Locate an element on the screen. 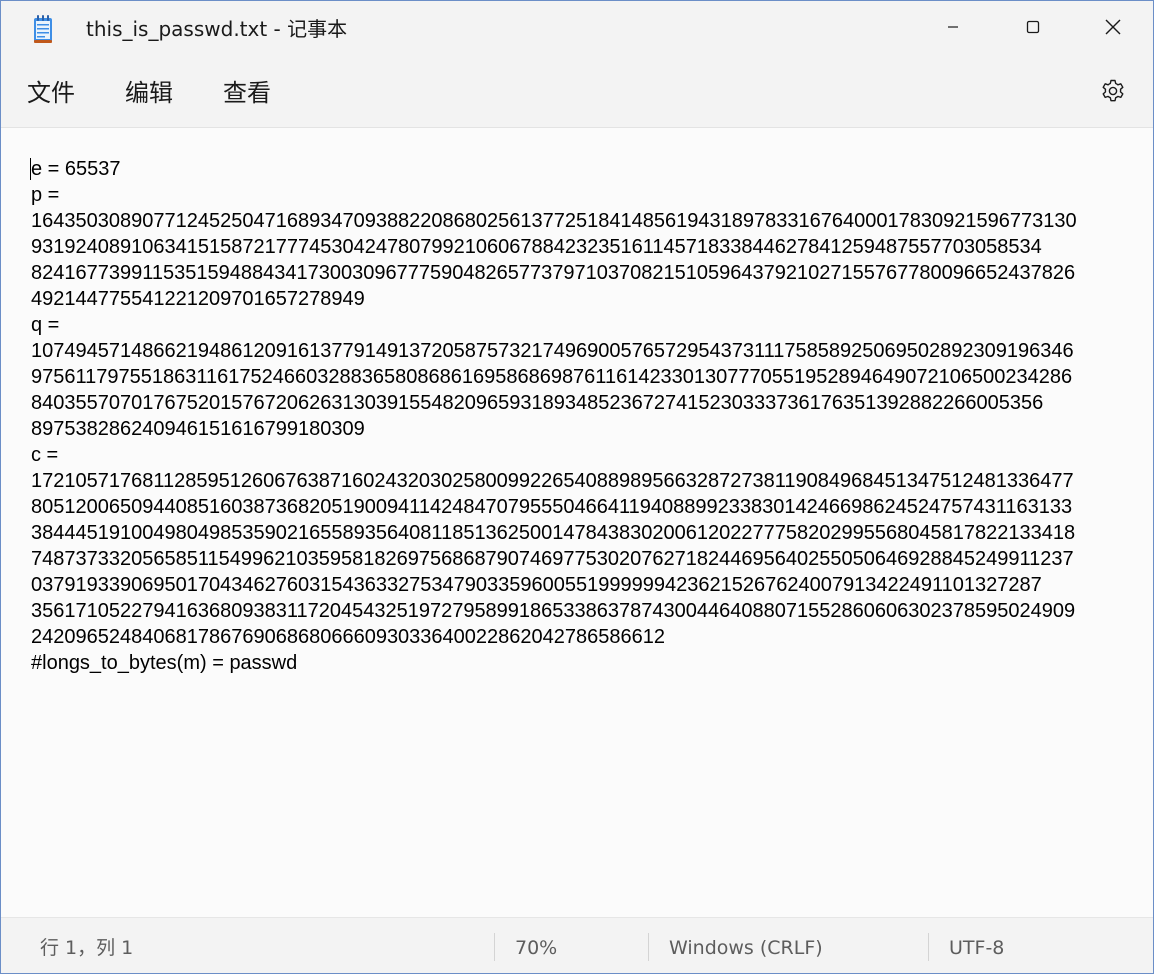 The width and height of the screenshot is (1154, 974). text-line: #longs_to_bytes(m) = passwd is located at coordinates (164, 663).